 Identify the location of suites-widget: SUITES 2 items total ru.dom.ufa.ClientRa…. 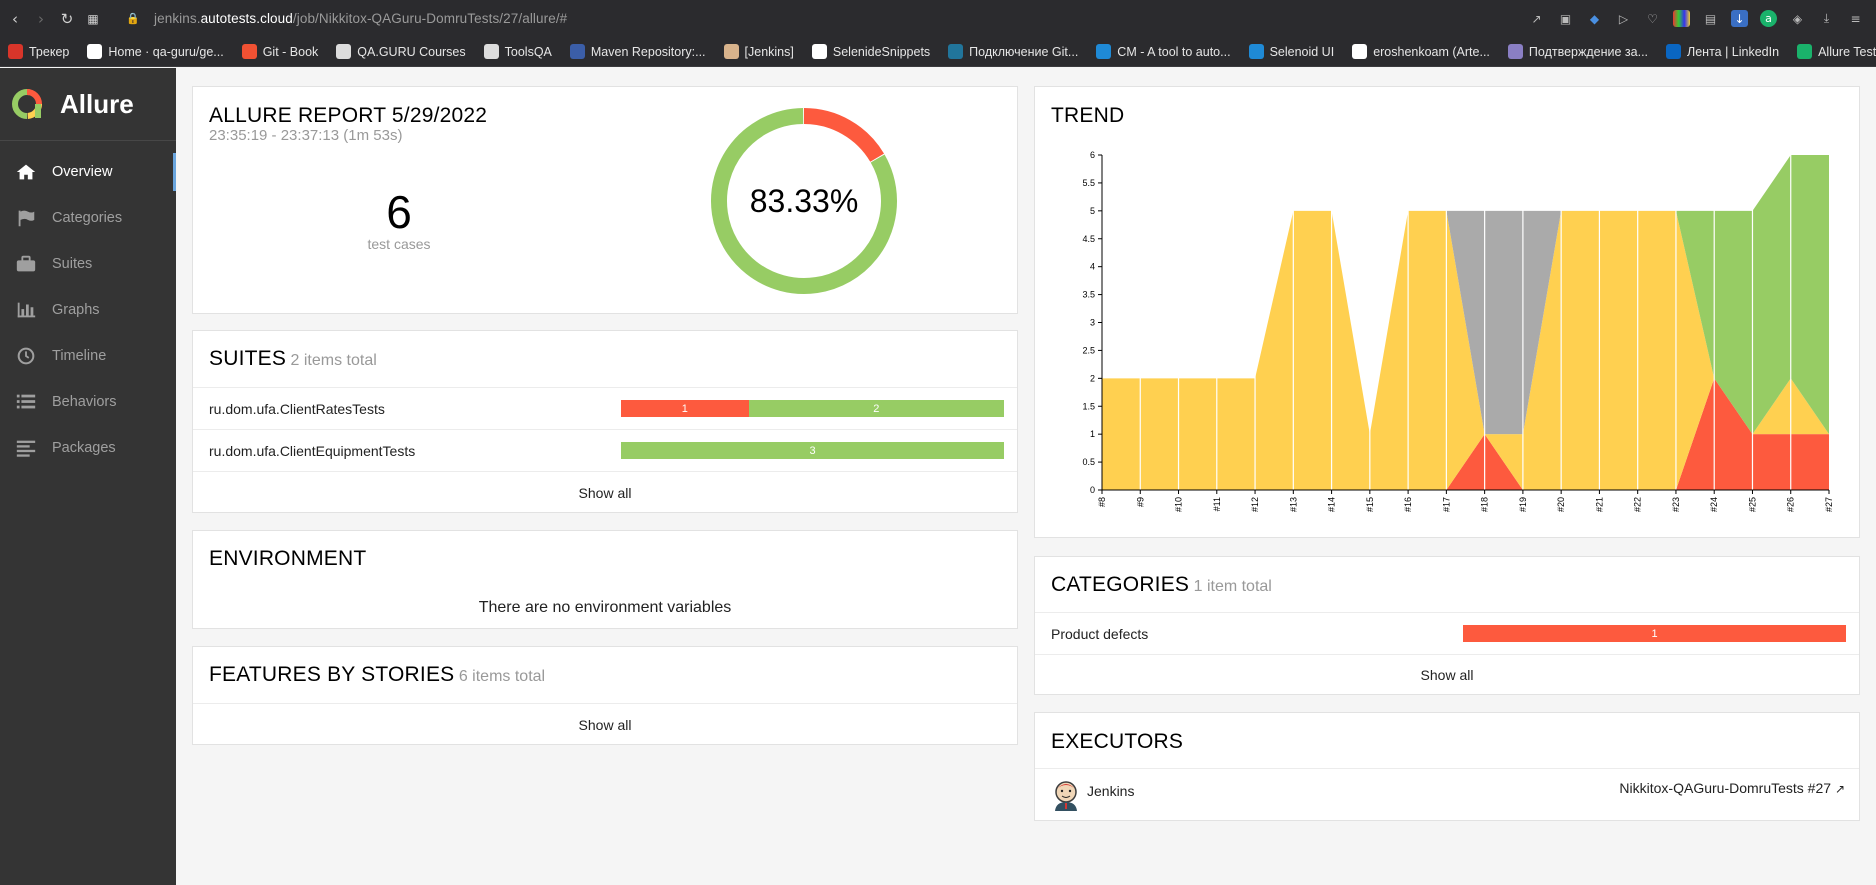
(605, 421).